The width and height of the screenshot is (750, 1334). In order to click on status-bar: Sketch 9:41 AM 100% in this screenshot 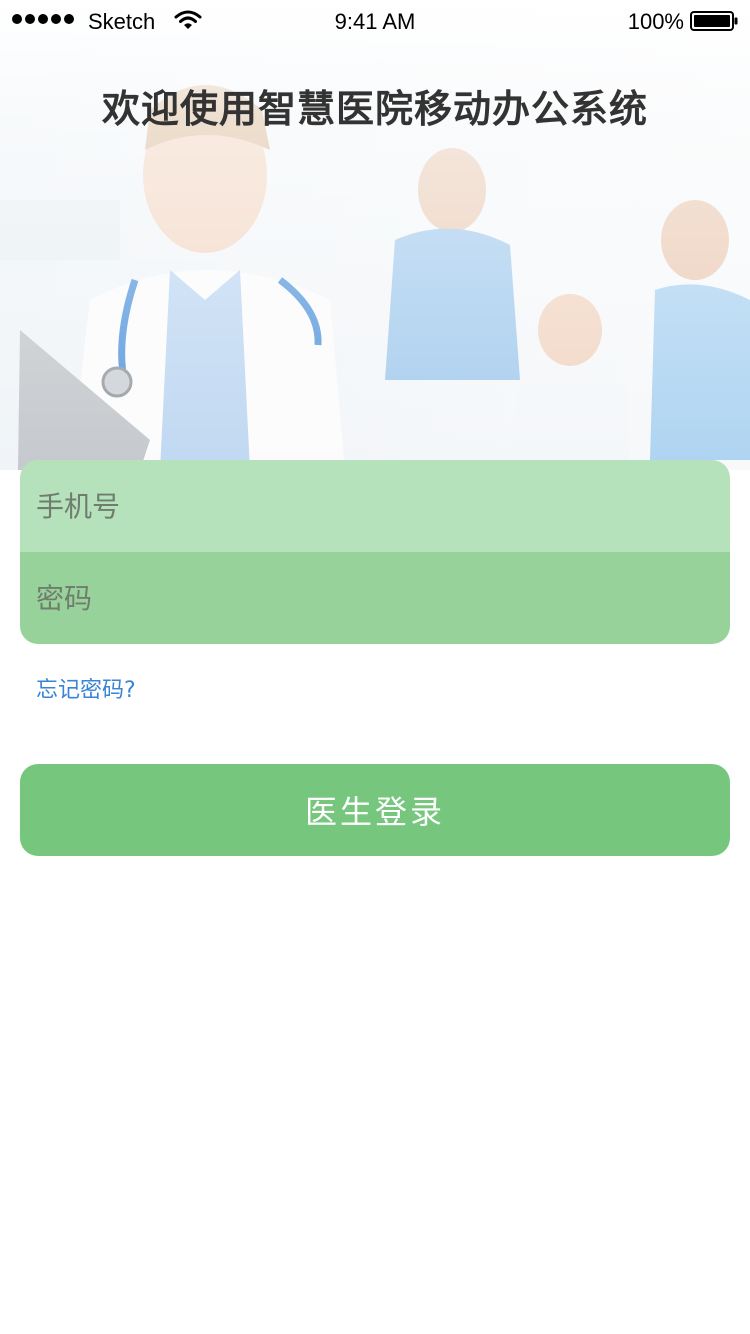, I will do `click(375, 20)`.